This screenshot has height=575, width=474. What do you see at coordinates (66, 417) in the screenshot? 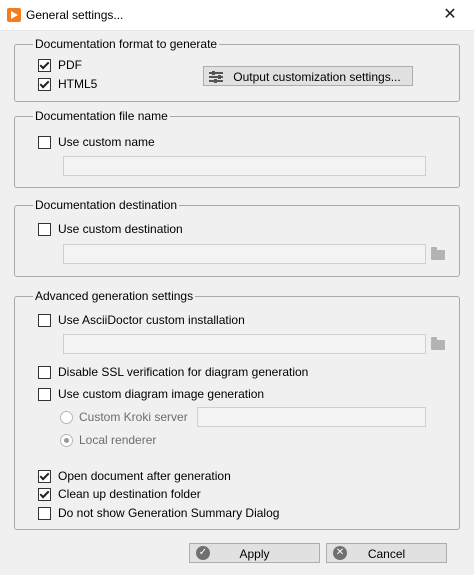
I see `kroki-radio-dot` at bounding box center [66, 417].